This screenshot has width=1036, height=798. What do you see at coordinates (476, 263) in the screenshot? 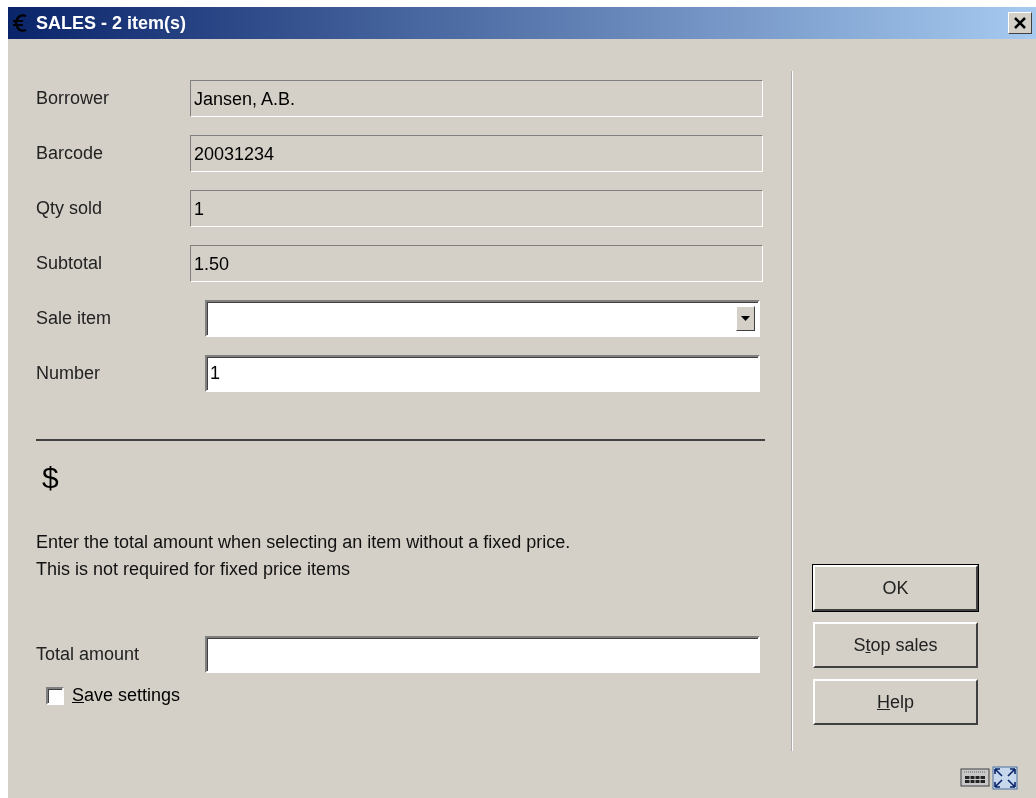
I see `read-only-field: 1.50` at bounding box center [476, 263].